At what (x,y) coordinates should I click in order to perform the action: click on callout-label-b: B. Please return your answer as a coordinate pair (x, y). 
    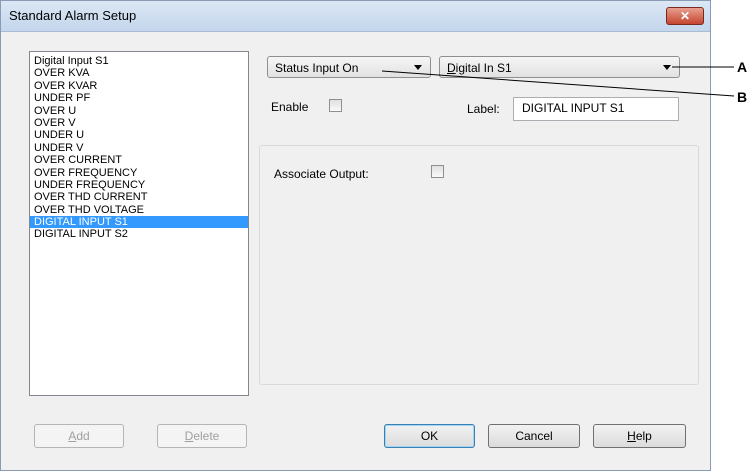
    Looking at the image, I should click on (742, 97).